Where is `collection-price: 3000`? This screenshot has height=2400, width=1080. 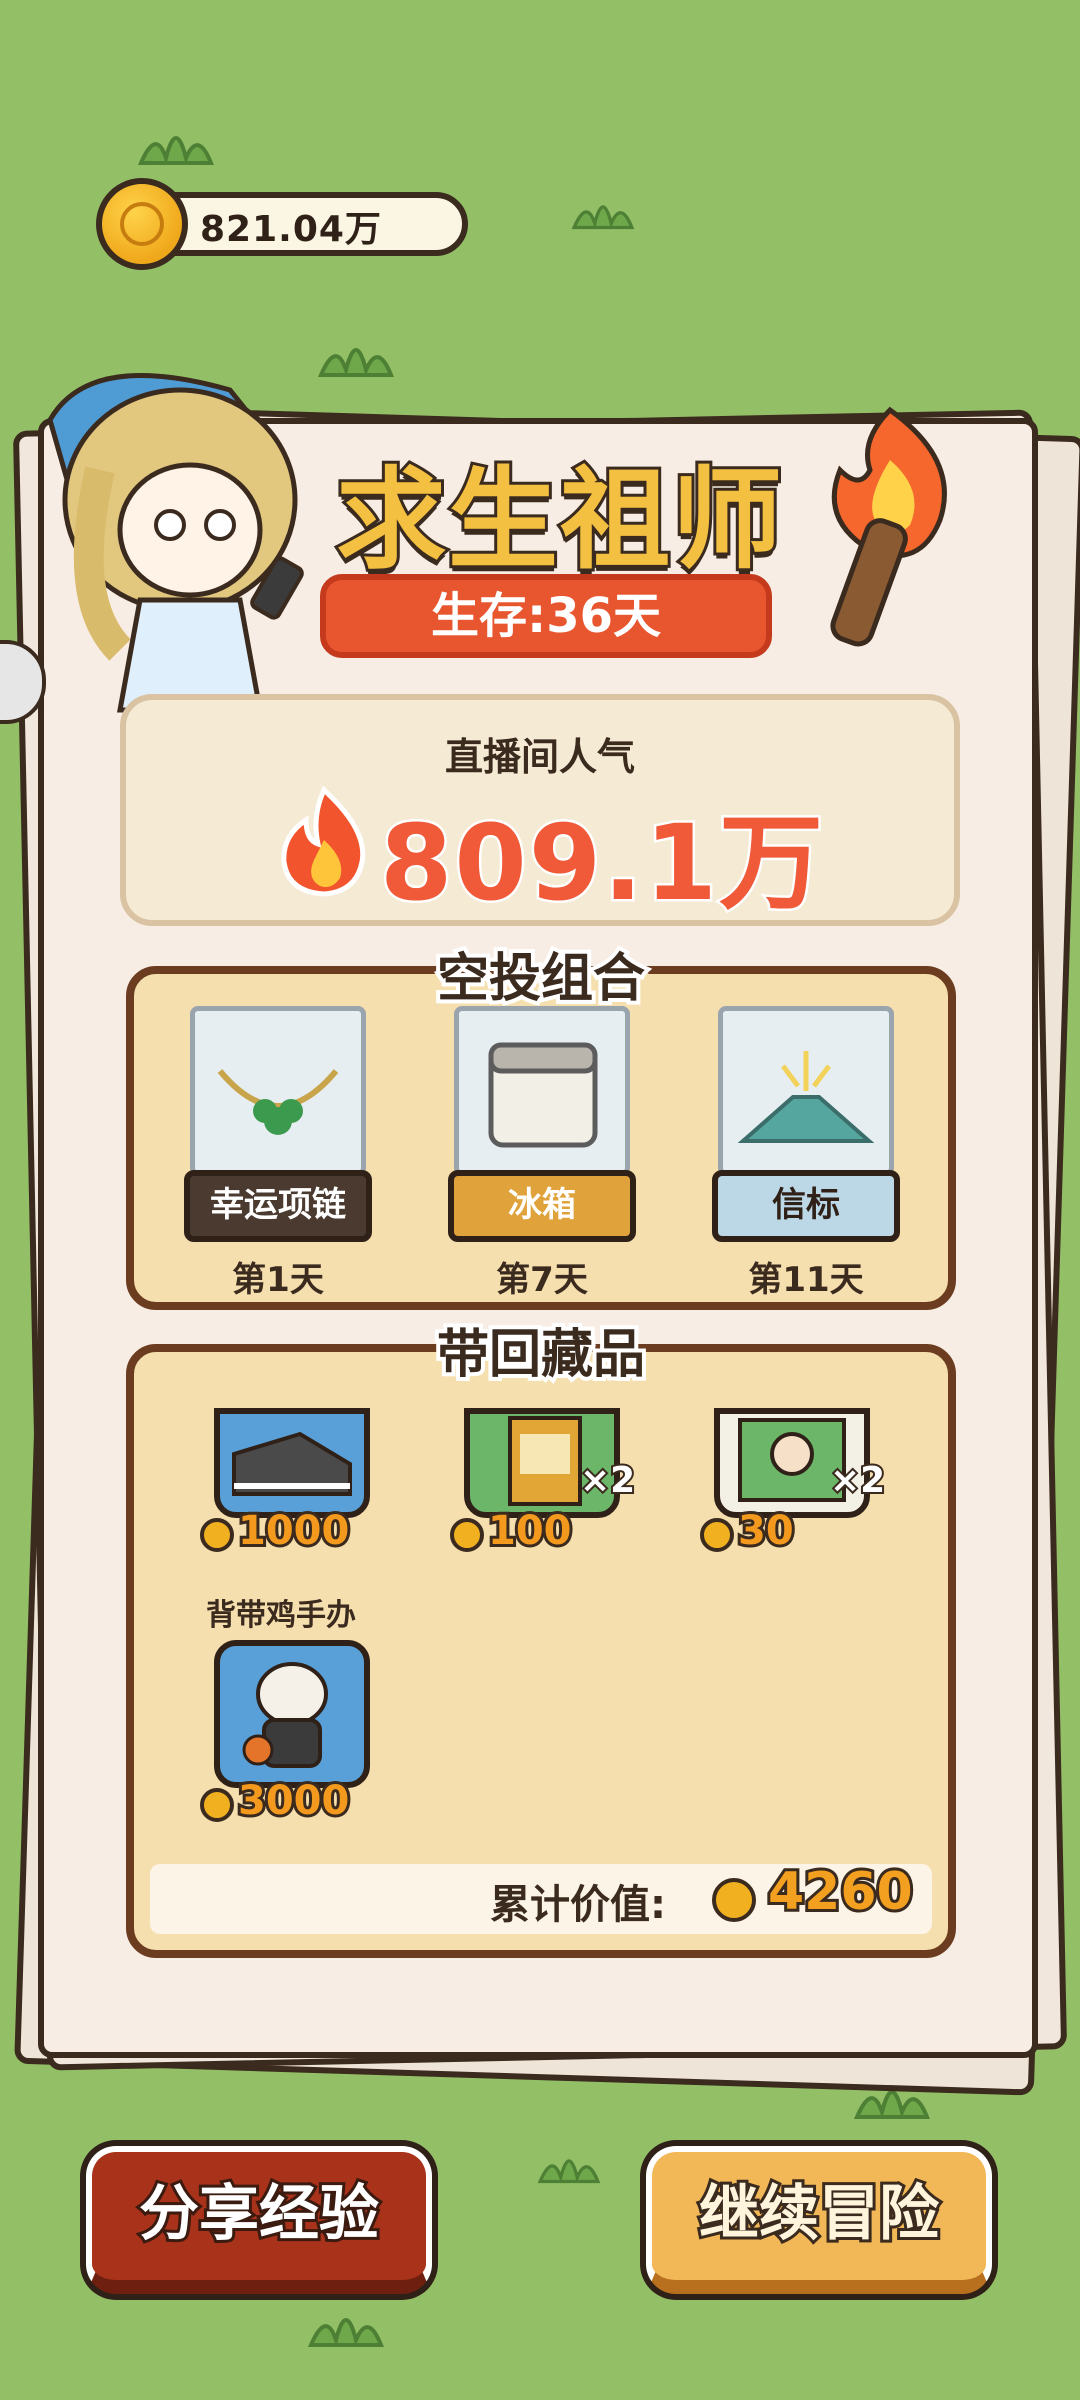
collection-price: 3000 is located at coordinates (293, 1801).